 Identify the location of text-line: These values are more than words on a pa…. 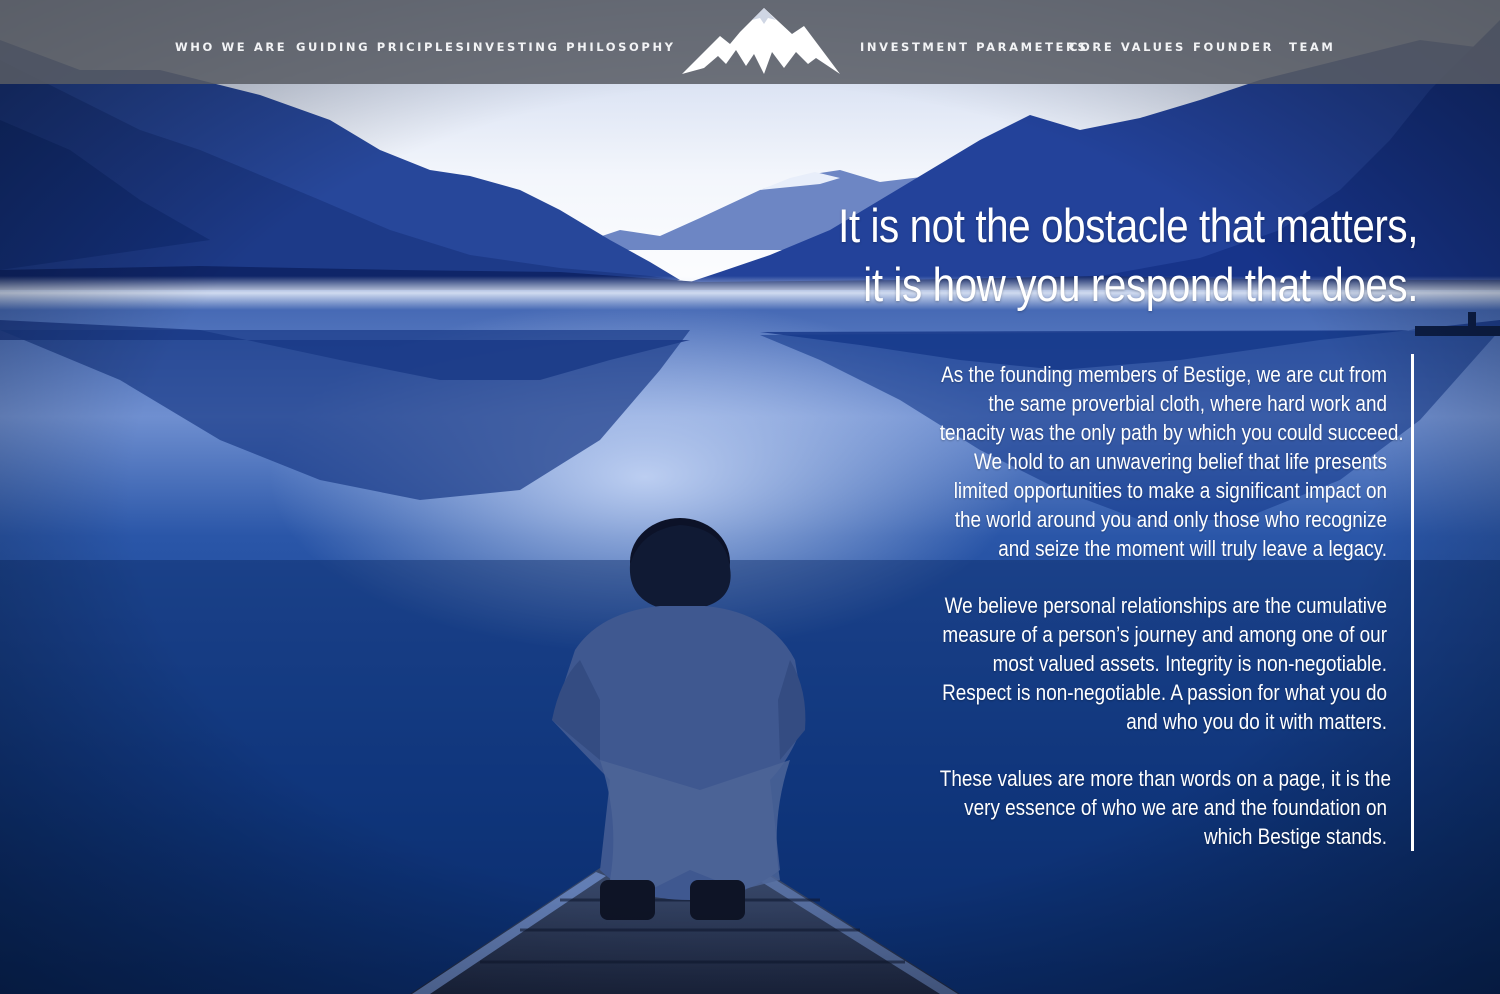
(1165, 778).